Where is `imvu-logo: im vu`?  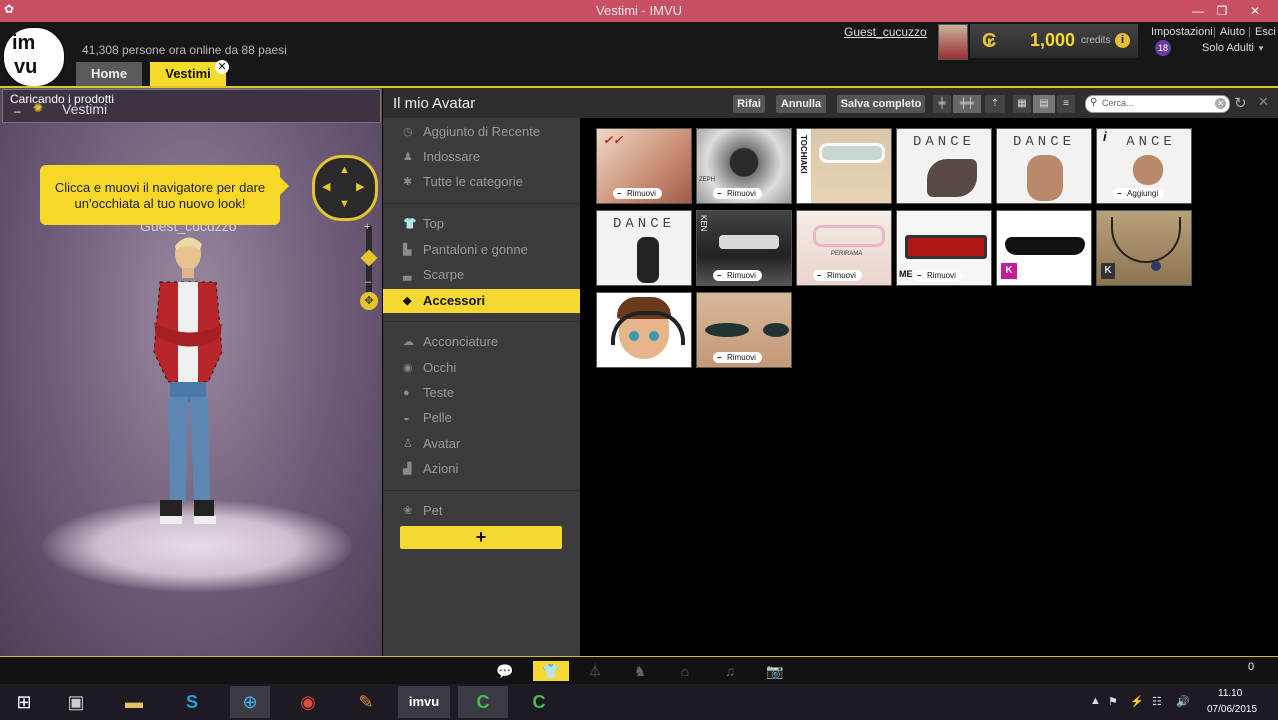
imvu-logo: im vu is located at coordinates (34, 57).